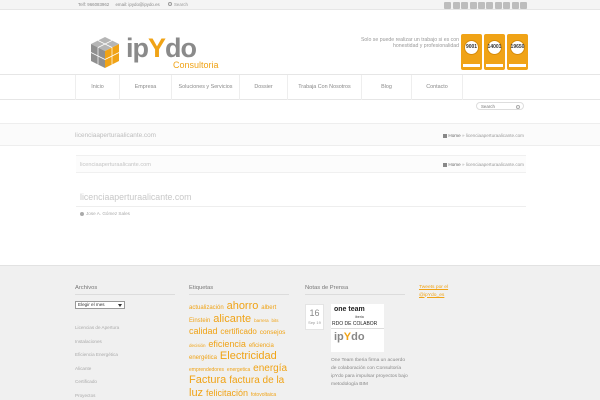 The width and height of the screenshot is (600, 400). I want to click on chevron-down-icon, so click(120, 305).